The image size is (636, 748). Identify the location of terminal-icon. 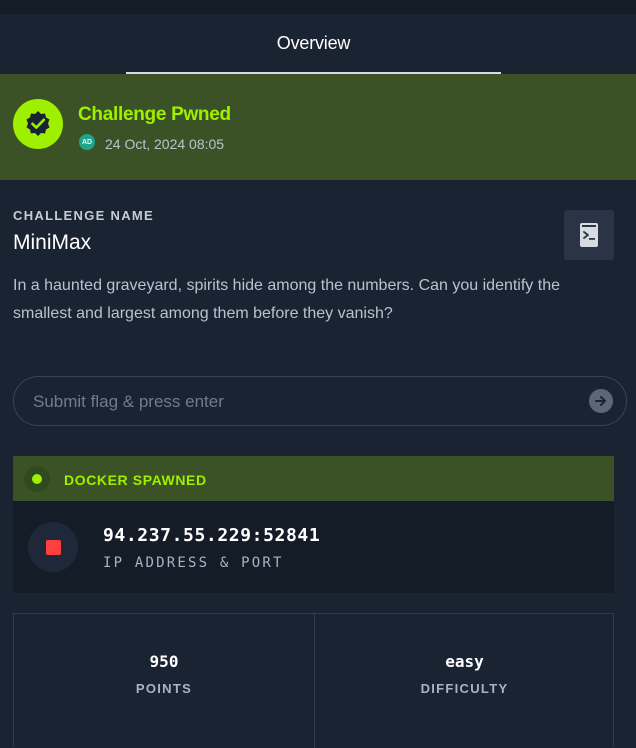
(589, 235).